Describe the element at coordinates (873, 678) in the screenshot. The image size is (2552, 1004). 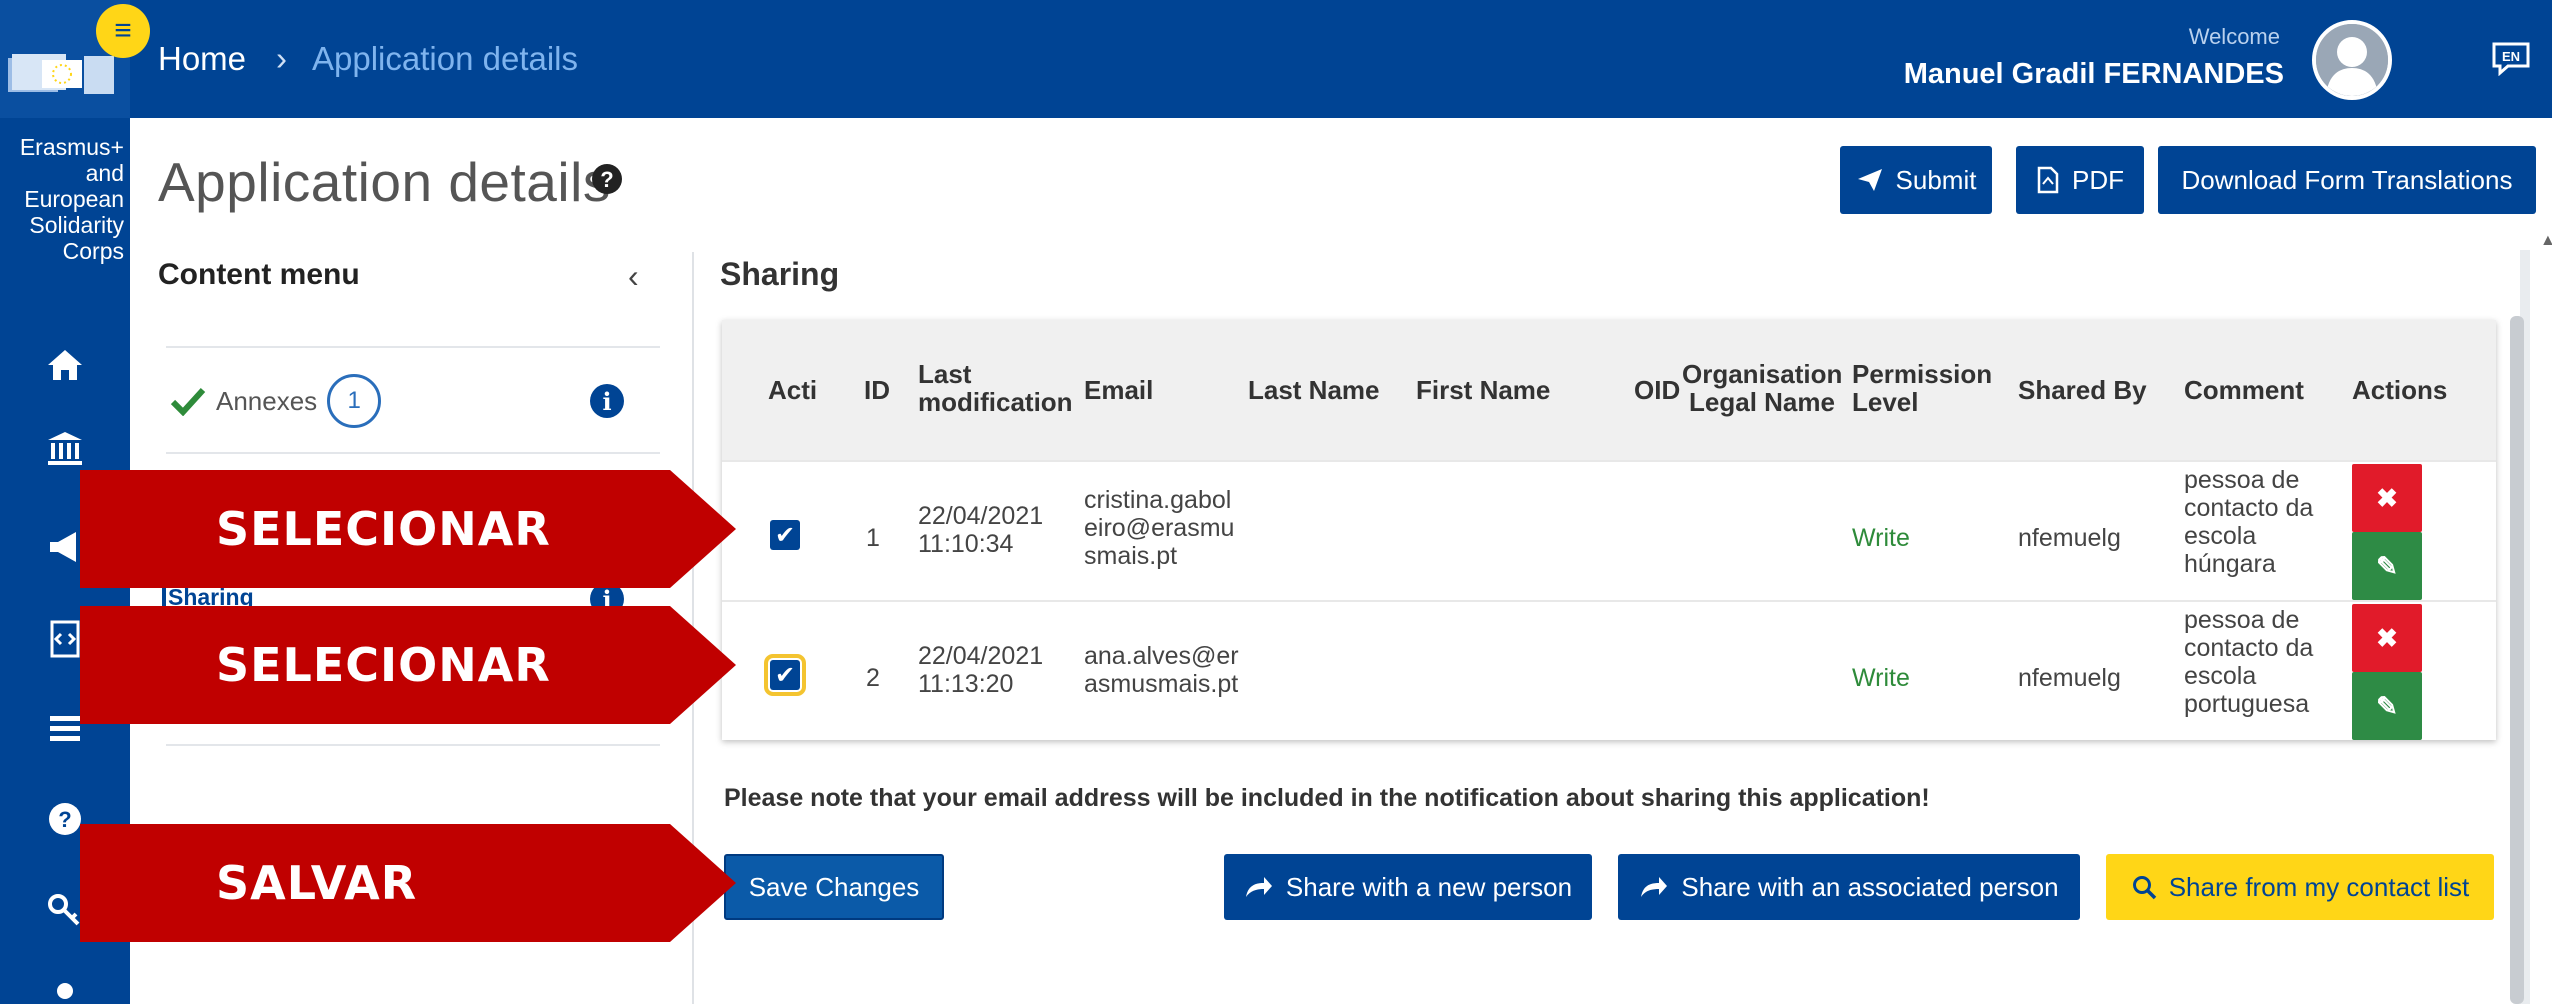
I see `cell-id: 2` at that location.